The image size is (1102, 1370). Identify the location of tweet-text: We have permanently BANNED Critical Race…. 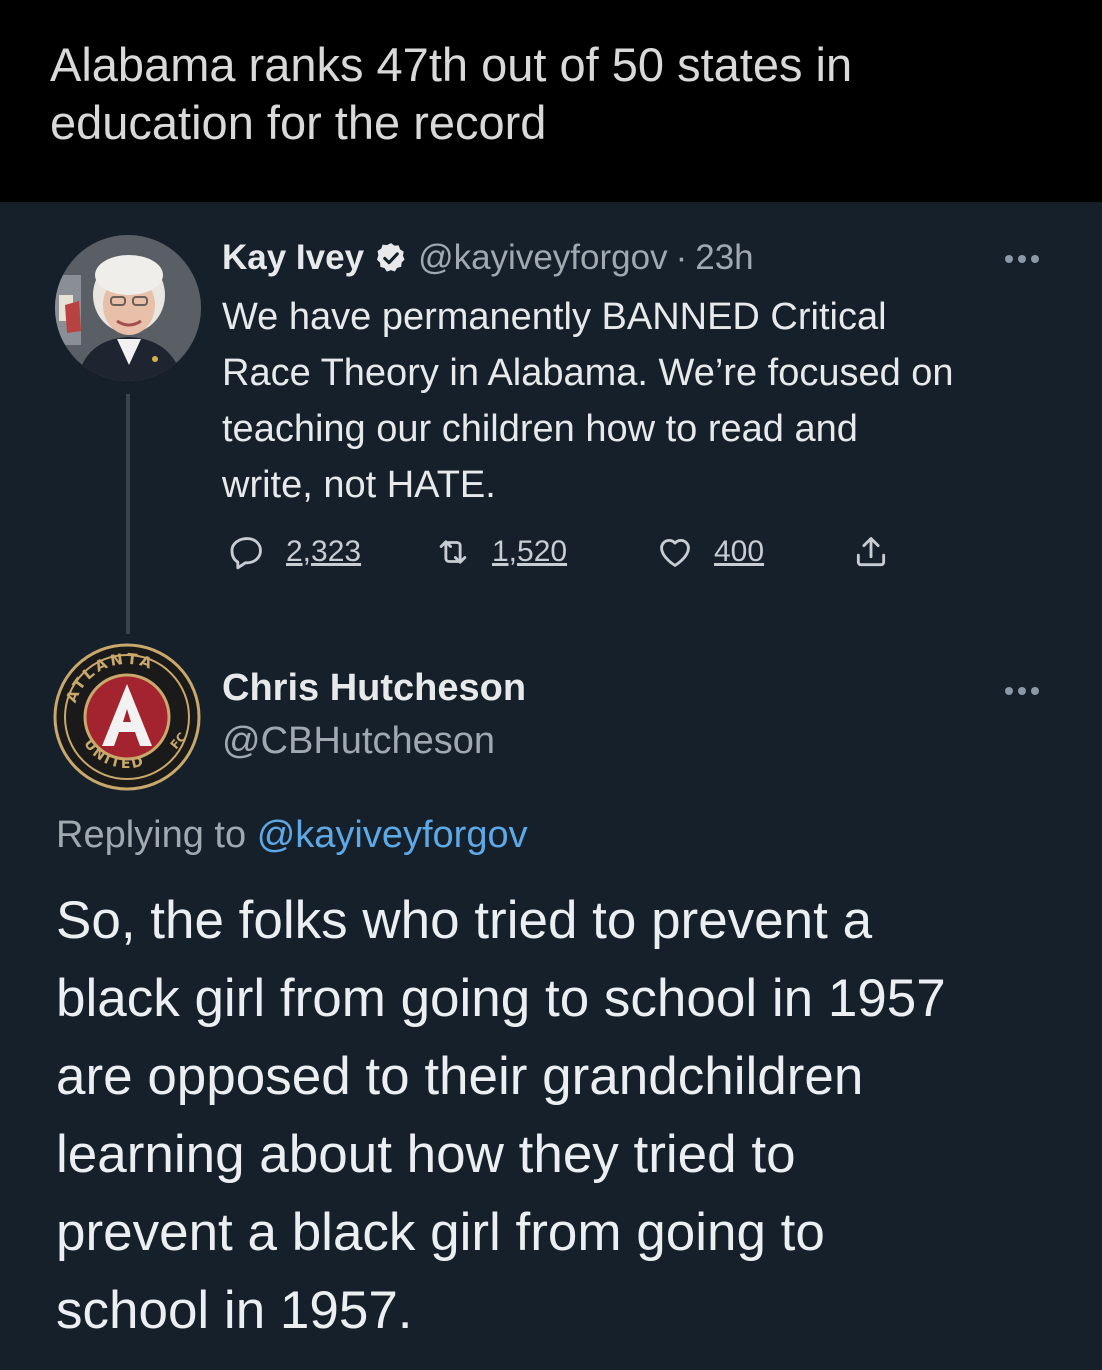
(642, 401).